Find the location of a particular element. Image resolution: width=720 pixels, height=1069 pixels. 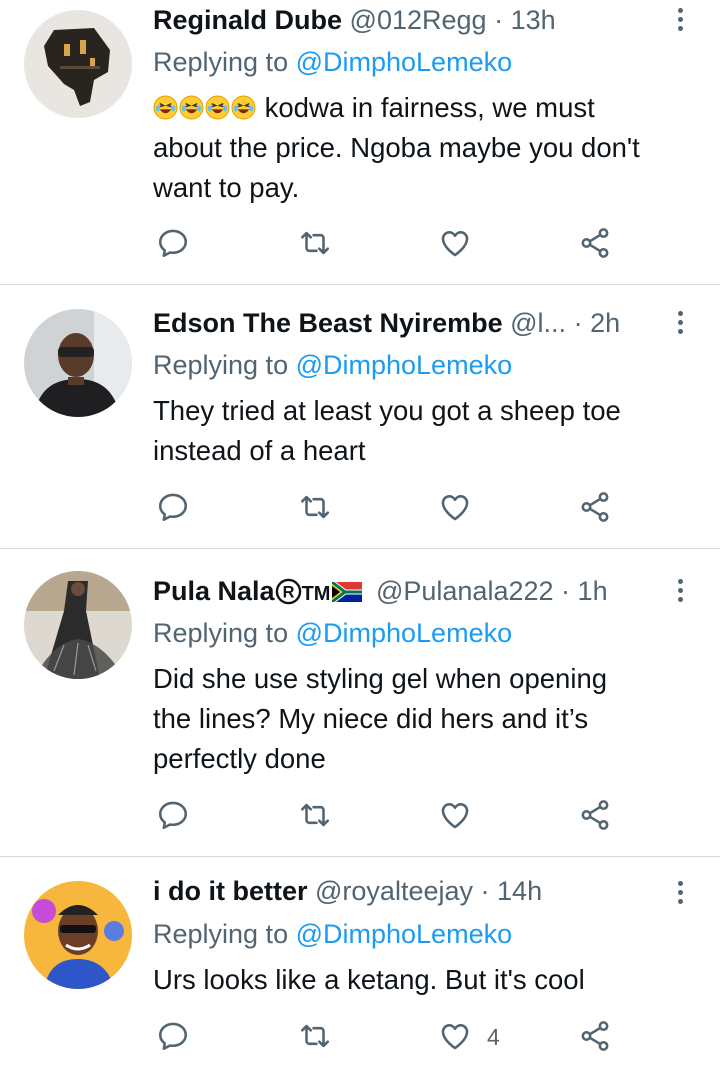

display-name: Edson The Beast Nyirembe is located at coordinates (328, 323).